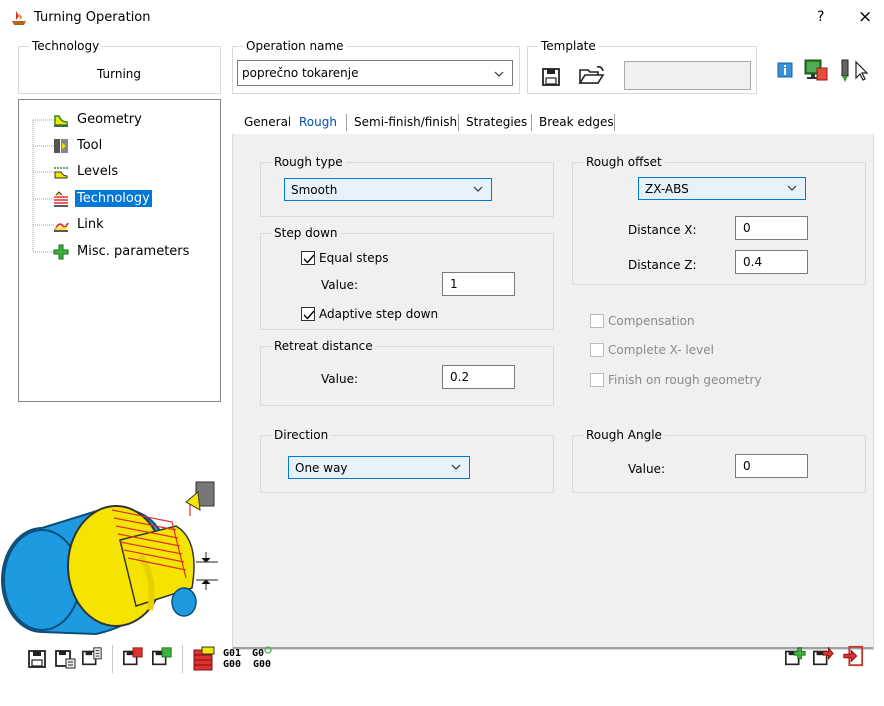 The width and height of the screenshot is (884, 706). What do you see at coordinates (771, 228) in the screenshot?
I see `distance-x-input: 0` at bounding box center [771, 228].